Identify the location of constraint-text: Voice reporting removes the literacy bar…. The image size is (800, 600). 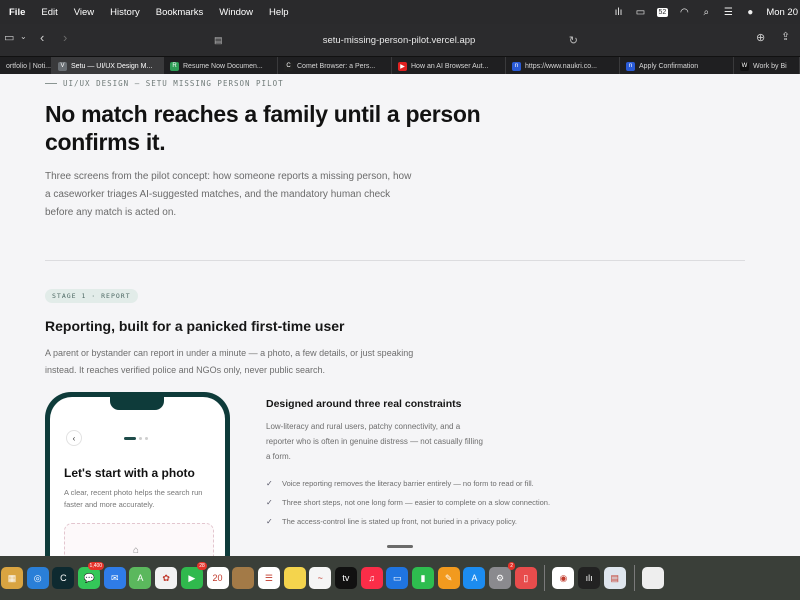
(408, 483).